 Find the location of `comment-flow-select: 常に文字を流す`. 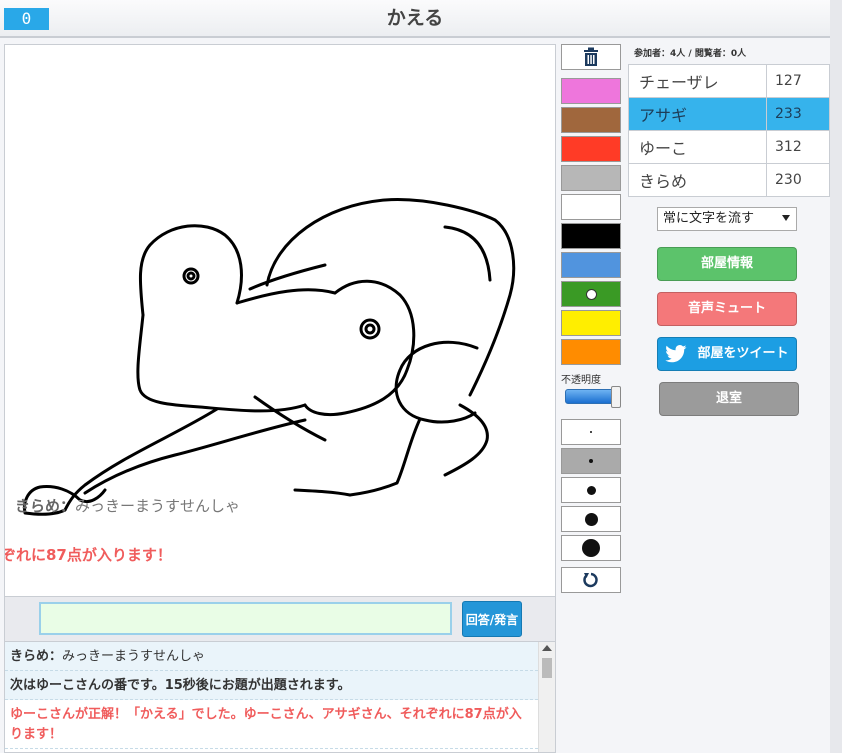

comment-flow-select: 常に文字を流す is located at coordinates (727, 219).